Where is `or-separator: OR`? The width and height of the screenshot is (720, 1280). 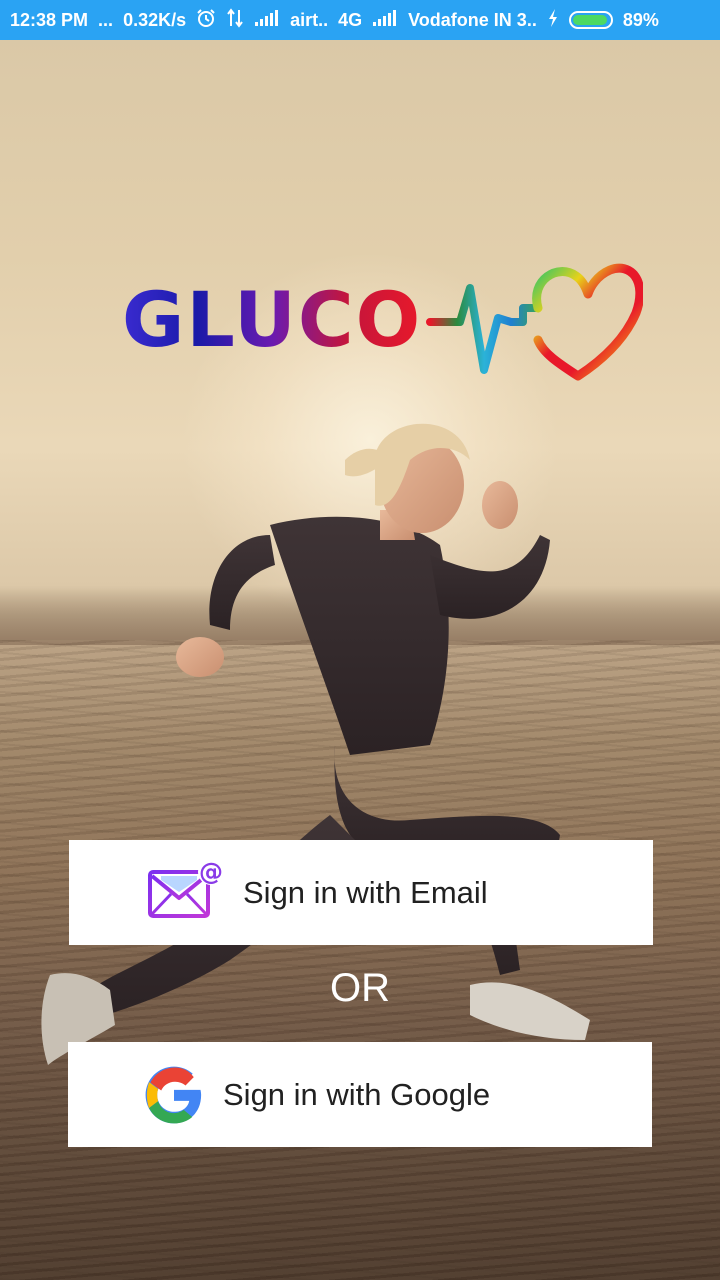 or-separator: OR is located at coordinates (360, 988).